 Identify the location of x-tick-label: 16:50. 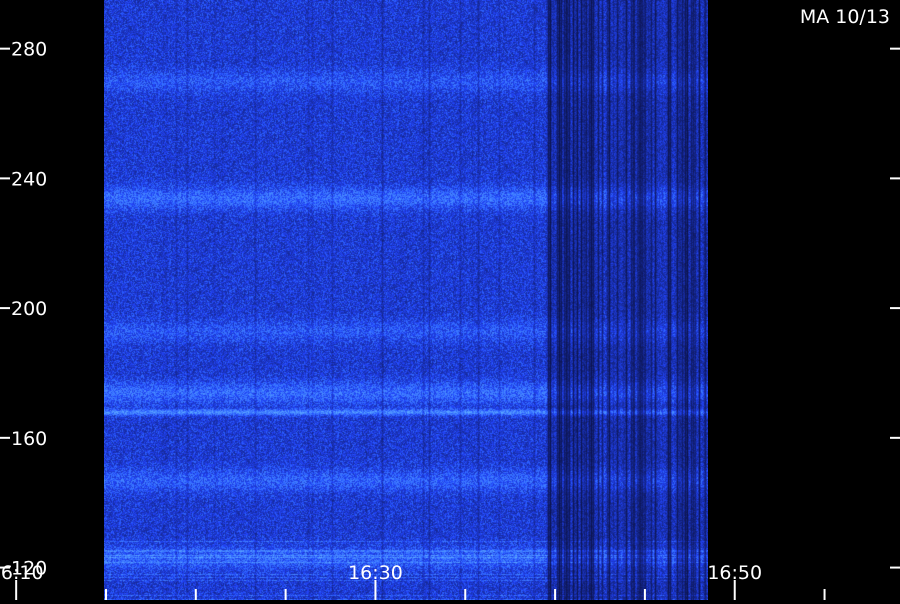
(734, 573).